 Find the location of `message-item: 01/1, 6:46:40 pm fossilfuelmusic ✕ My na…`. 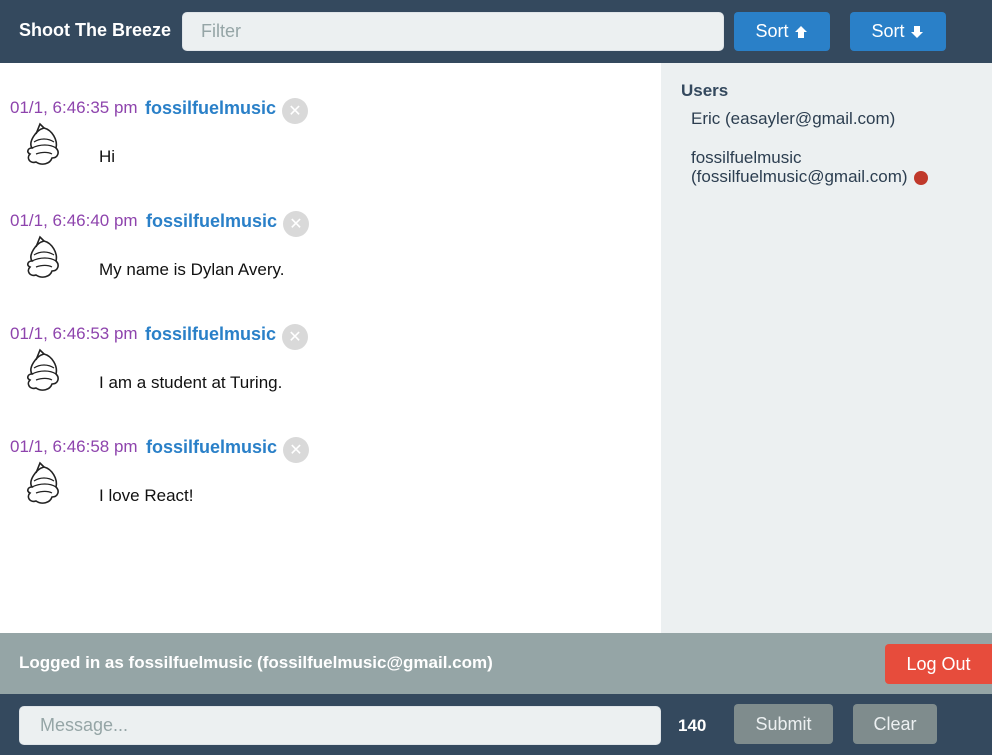

message-item: 01/1, 6:46:40 pm fossilfuelmusic ✕ My na… is located at coordinates (330, 261).